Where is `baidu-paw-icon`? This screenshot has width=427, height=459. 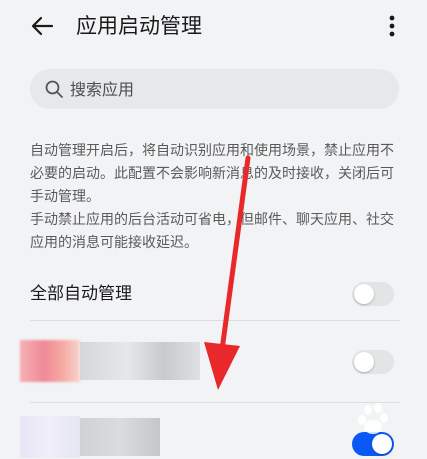
baidu-paw-icon is located at coordinates (373, 418).